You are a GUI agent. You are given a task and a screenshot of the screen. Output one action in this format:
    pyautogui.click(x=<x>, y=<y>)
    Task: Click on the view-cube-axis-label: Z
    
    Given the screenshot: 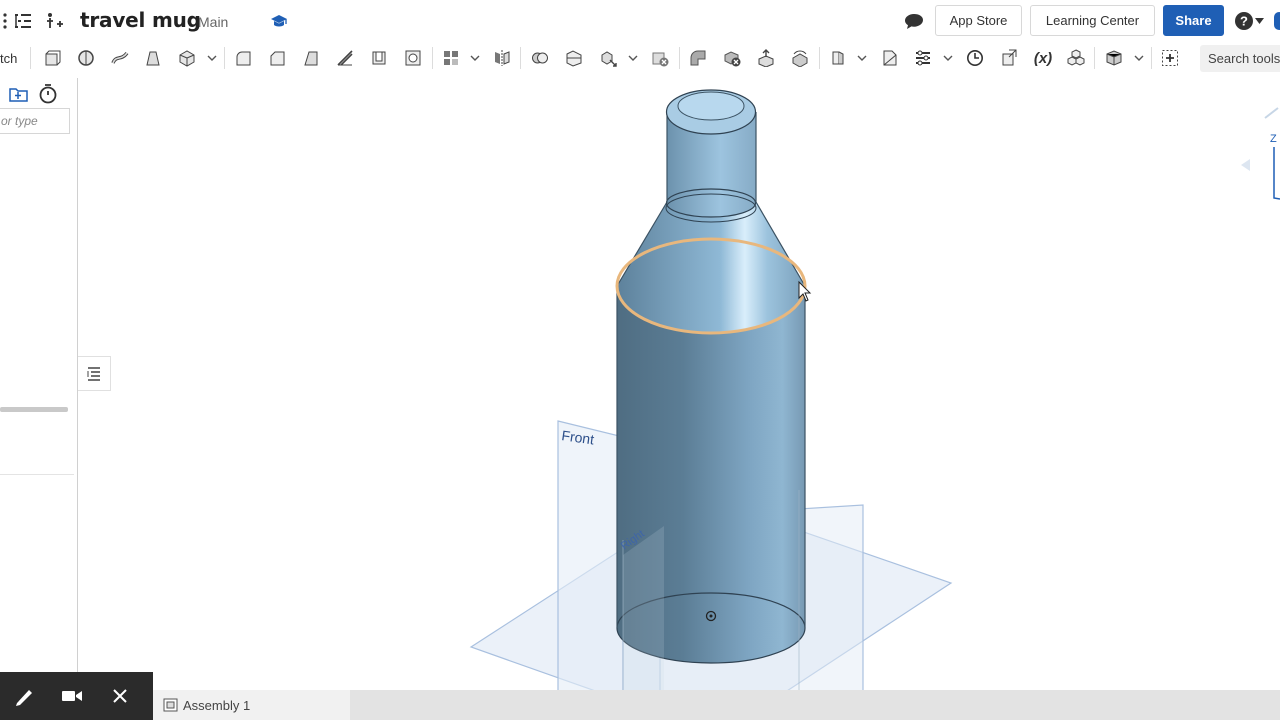 What is the action you would take?
    pyautogui.click(x=1273, y=139)
    